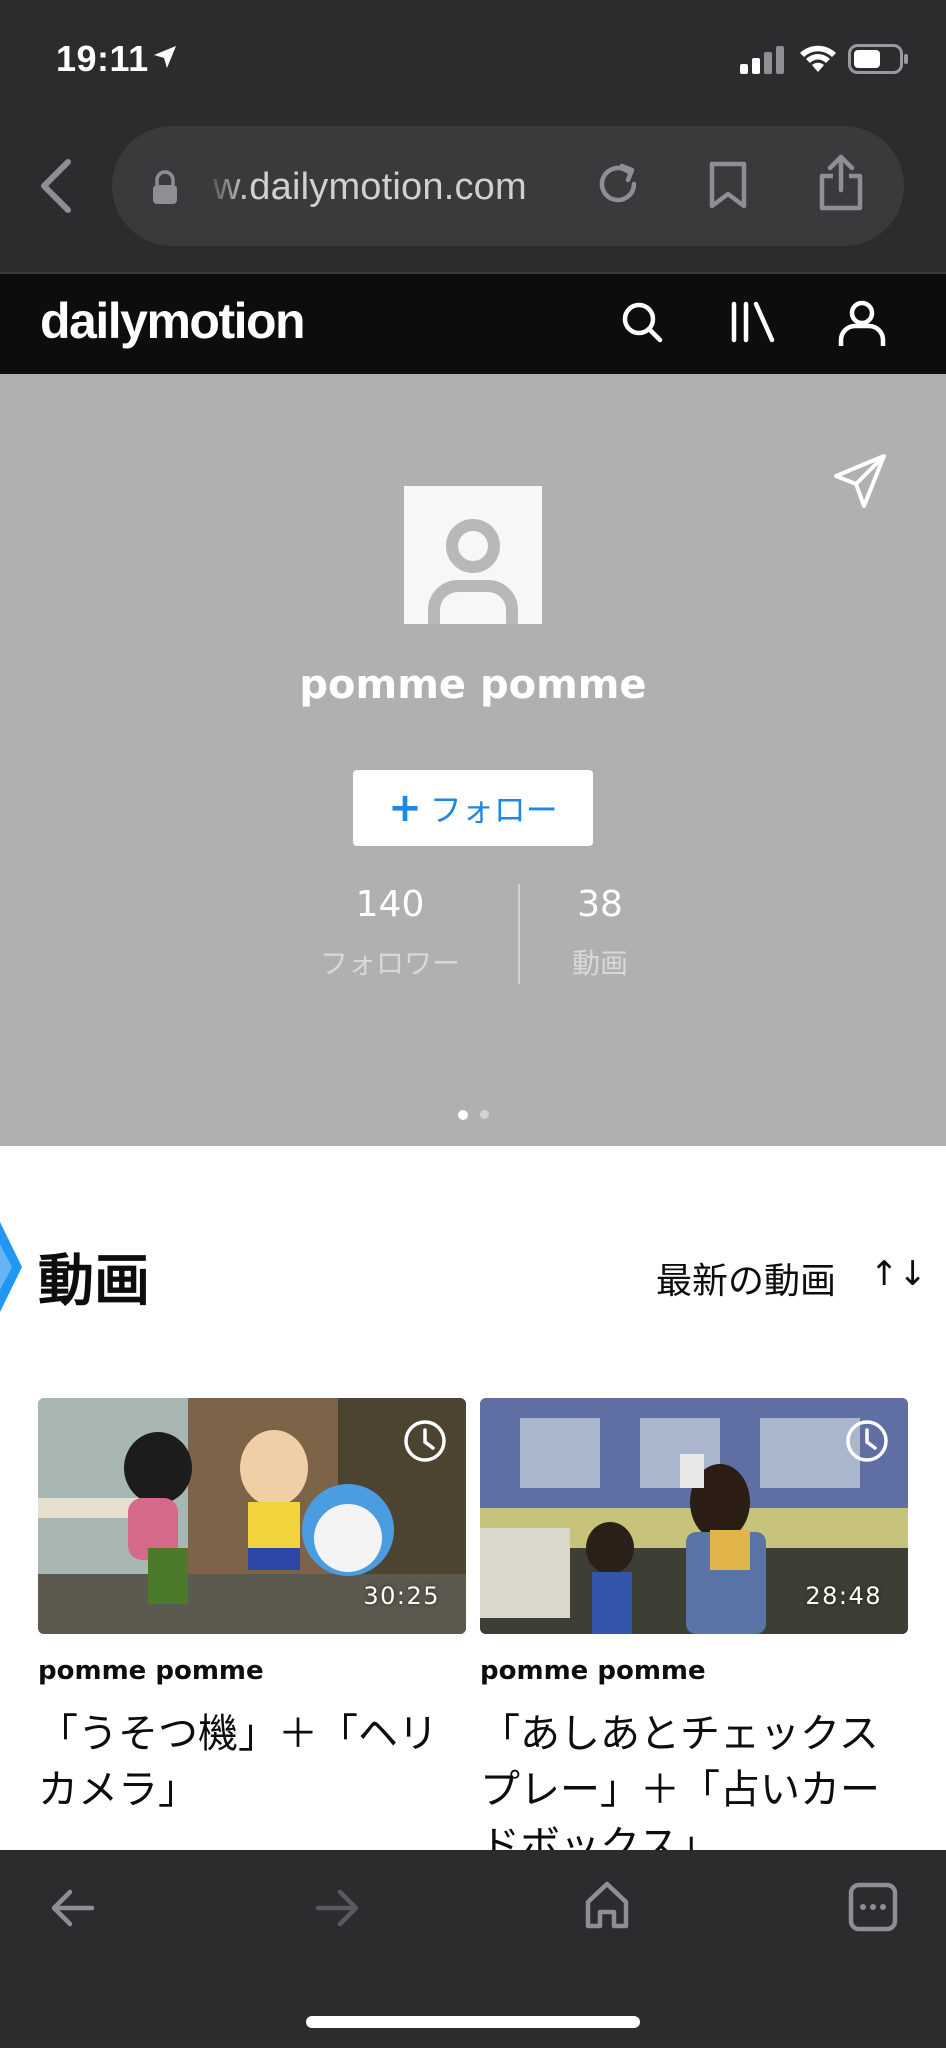 This screenshot has width=946, height=2048. What do you see at coordinates (102, 58) in the screenshot?
I see `status-time: 19:11` at bounding box center [102, 58].